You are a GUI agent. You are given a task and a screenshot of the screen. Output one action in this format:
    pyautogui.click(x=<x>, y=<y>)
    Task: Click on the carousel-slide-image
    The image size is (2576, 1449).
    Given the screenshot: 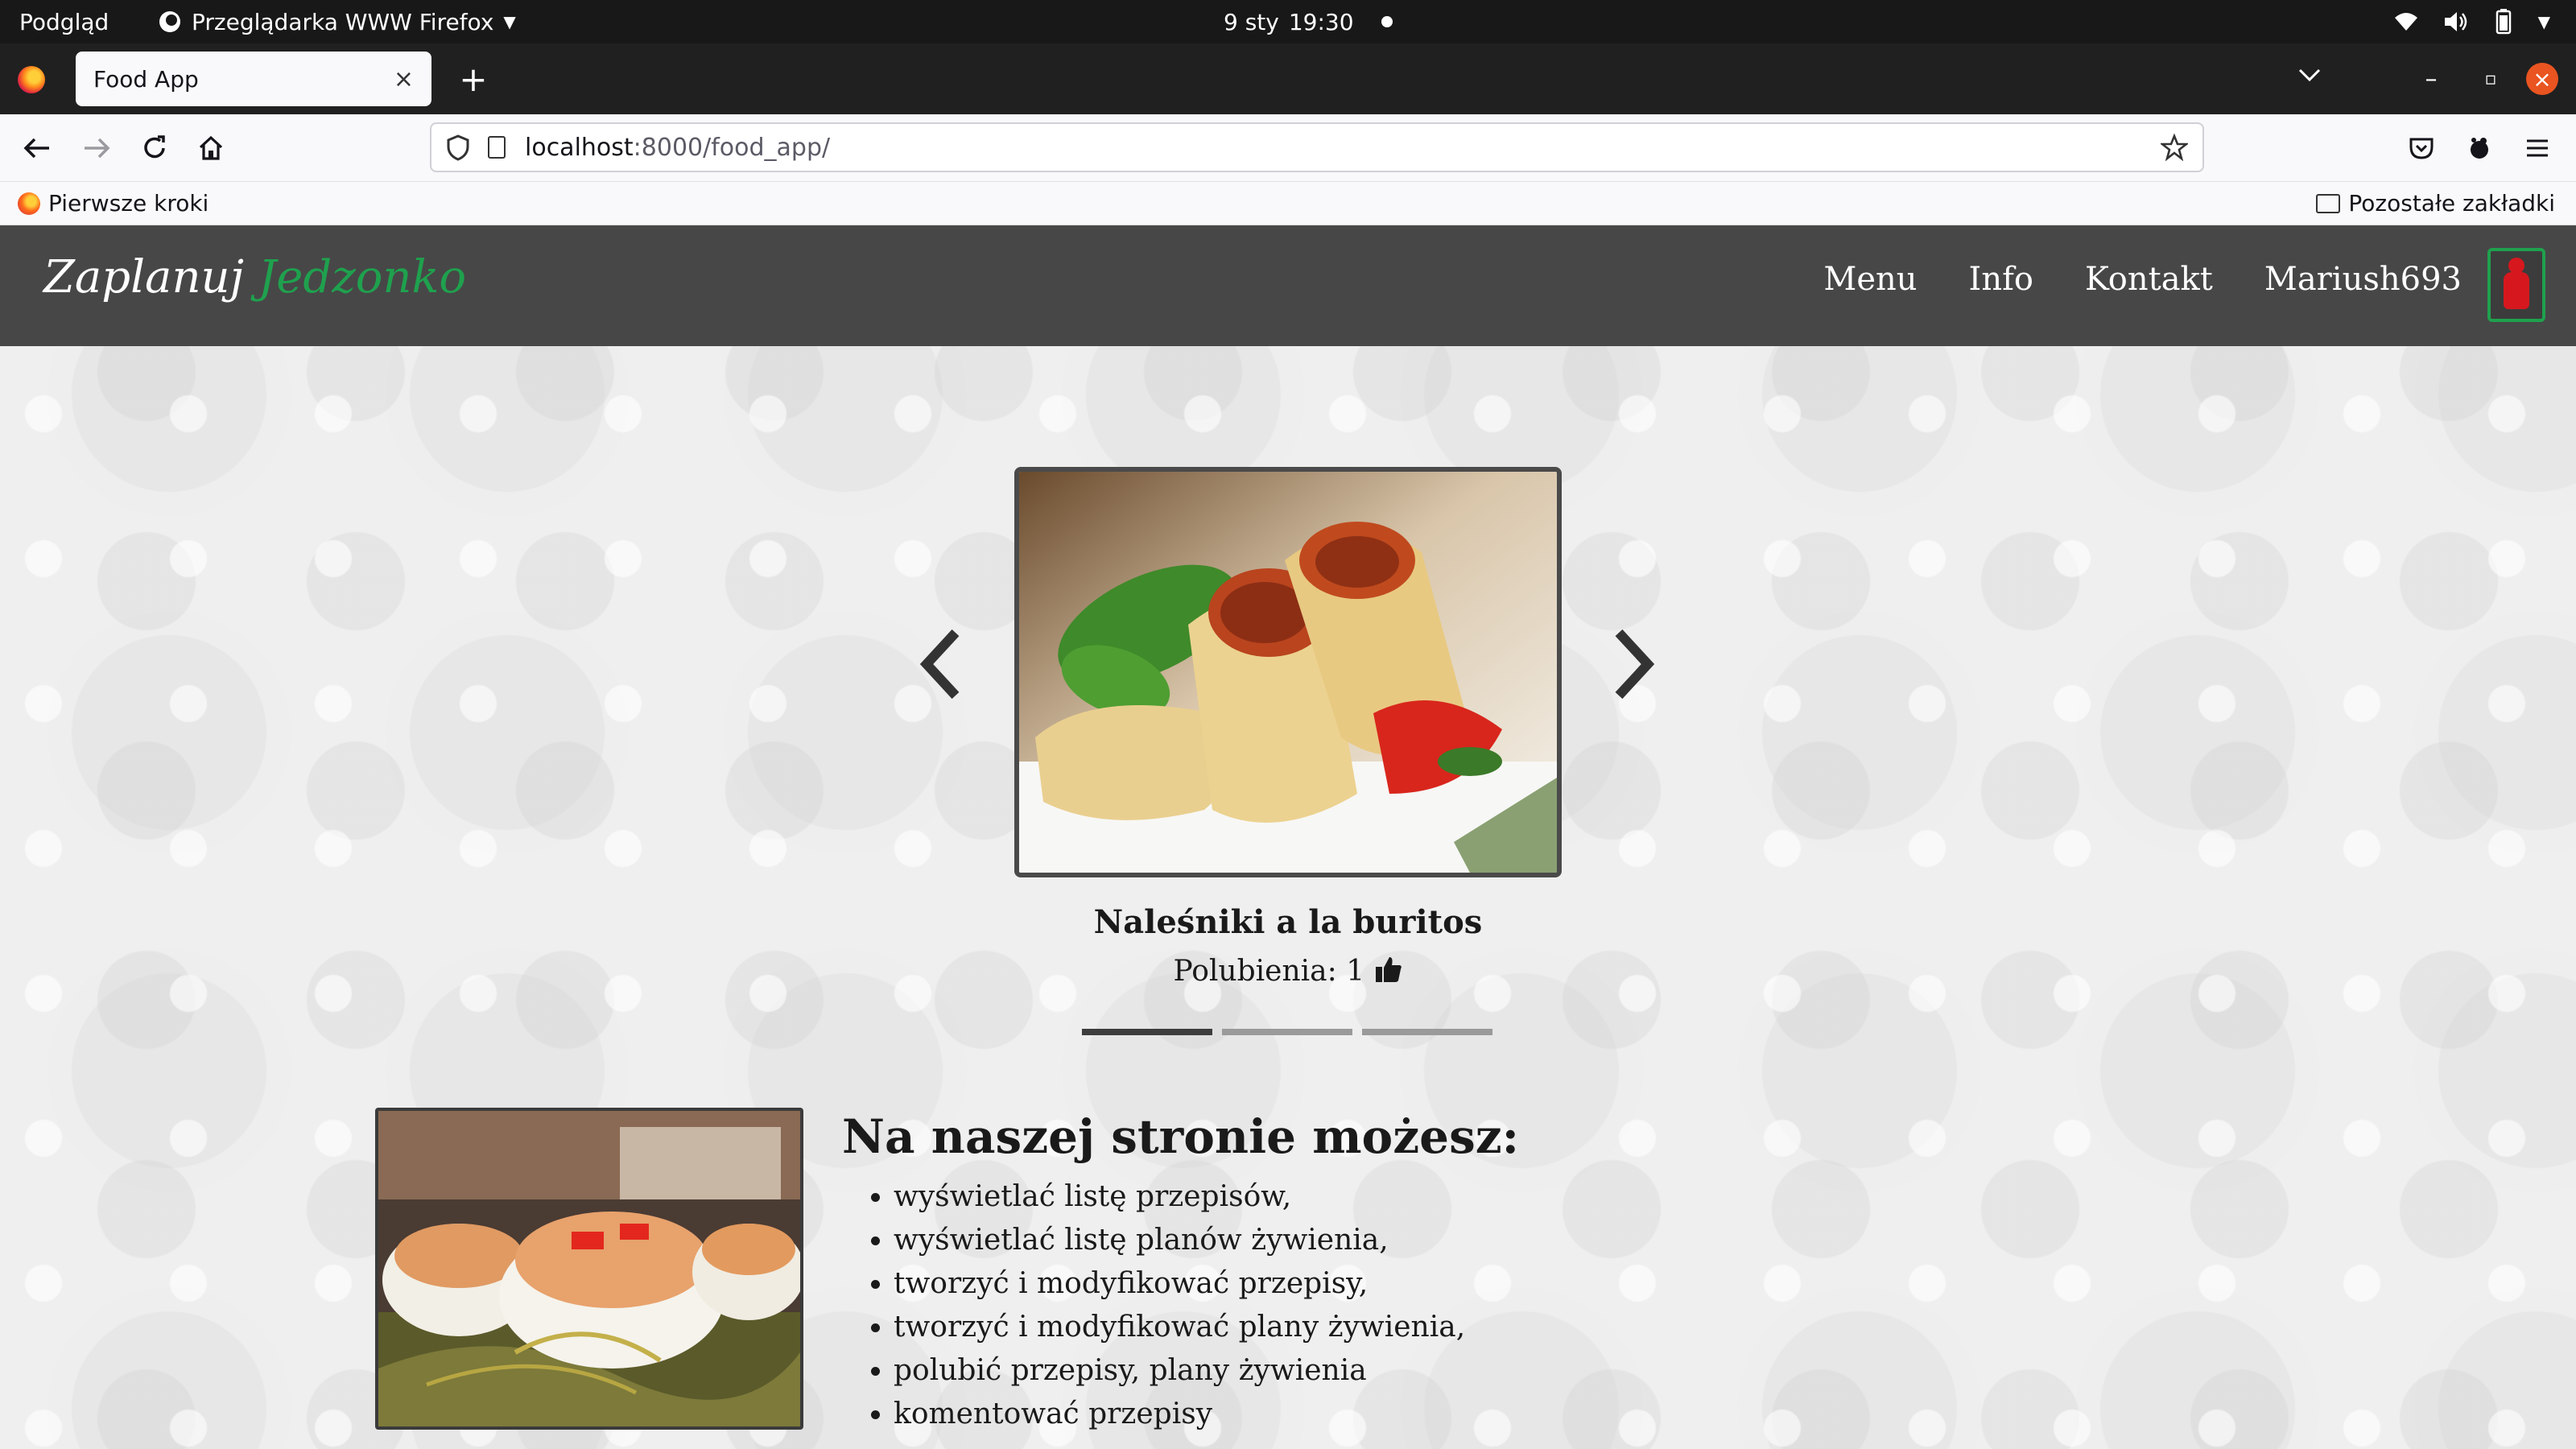 What is the action you would take?
    pyautogui.click(x=1288, y=672)
    